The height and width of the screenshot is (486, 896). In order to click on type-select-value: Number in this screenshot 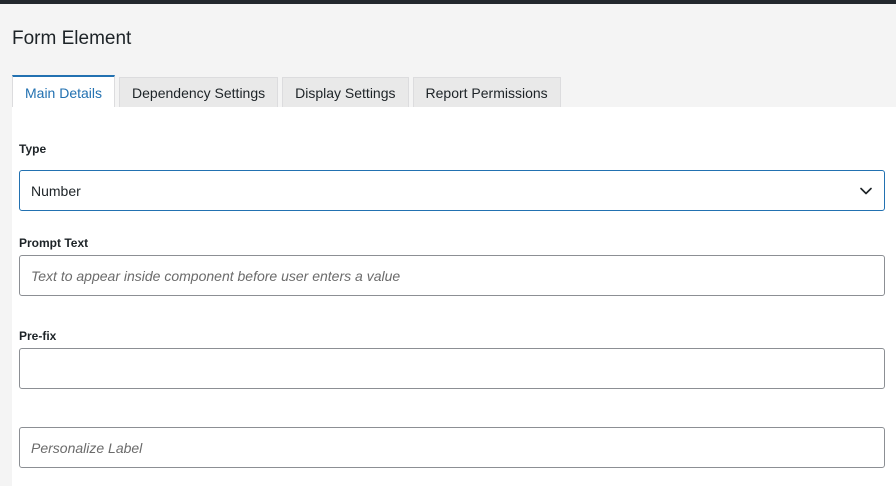, I will do `click(56, 190)`.